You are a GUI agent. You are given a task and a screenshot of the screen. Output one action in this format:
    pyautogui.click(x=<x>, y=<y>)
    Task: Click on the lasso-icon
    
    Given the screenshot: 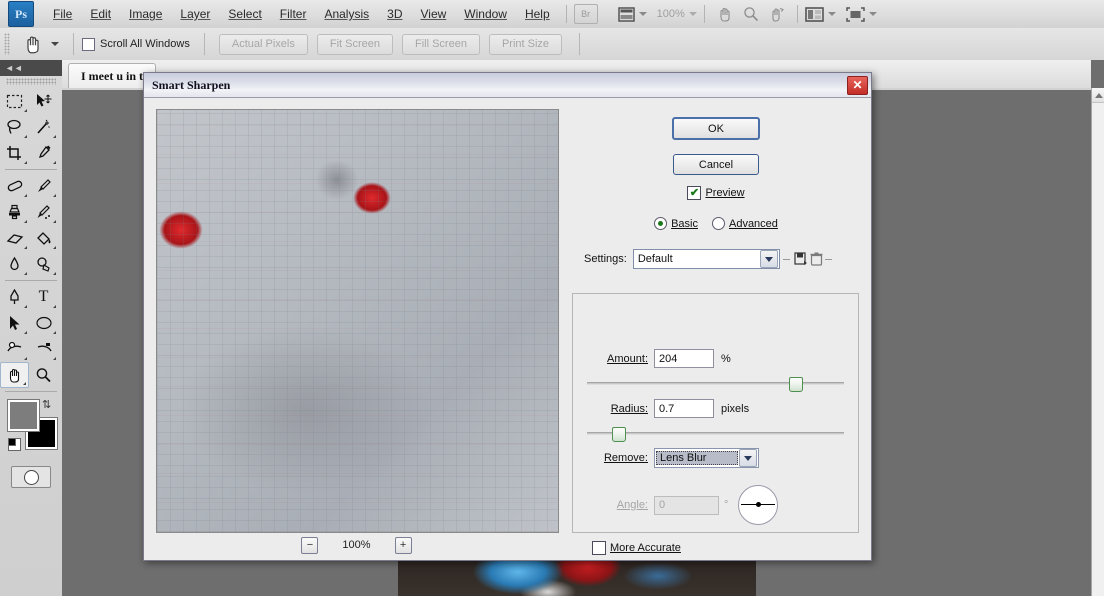 What is the action you would take?
    pyautogui.click(x=14, y=126)
    